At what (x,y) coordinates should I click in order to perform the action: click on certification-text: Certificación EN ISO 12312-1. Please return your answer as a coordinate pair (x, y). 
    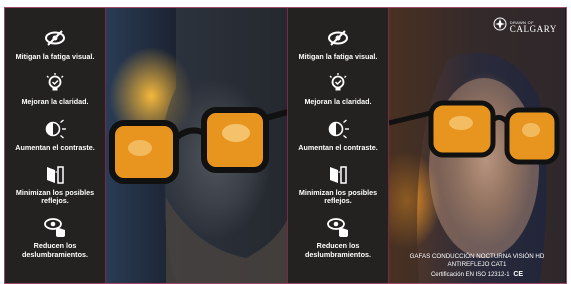
    Looking at the image, I should click on (470, 274).